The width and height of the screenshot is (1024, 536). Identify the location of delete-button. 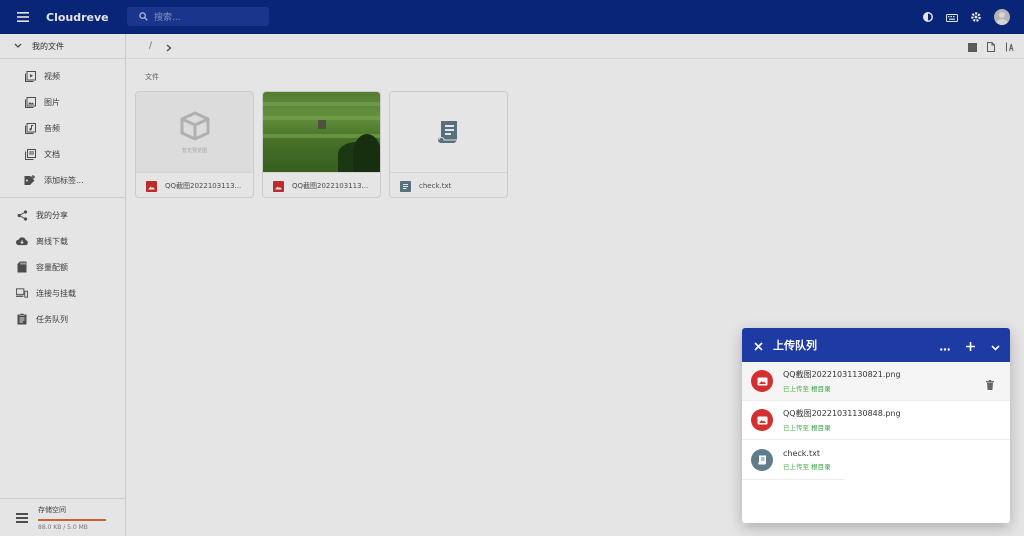
(990, 384).